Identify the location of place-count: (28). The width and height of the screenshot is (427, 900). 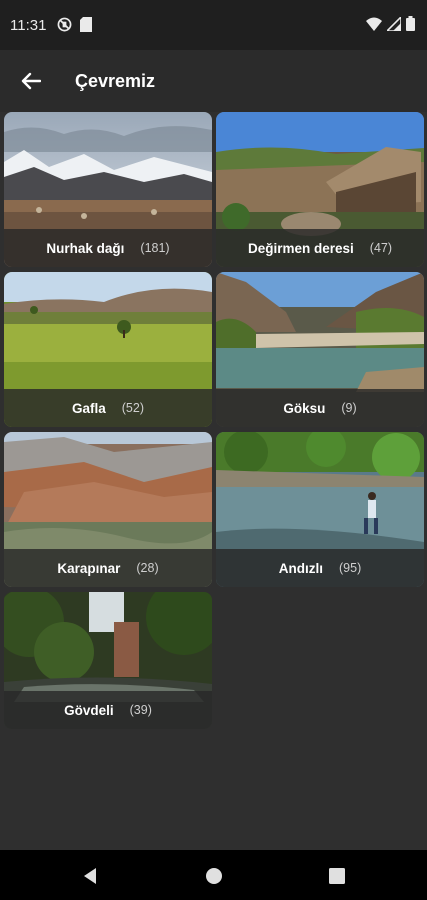
(147, 568).